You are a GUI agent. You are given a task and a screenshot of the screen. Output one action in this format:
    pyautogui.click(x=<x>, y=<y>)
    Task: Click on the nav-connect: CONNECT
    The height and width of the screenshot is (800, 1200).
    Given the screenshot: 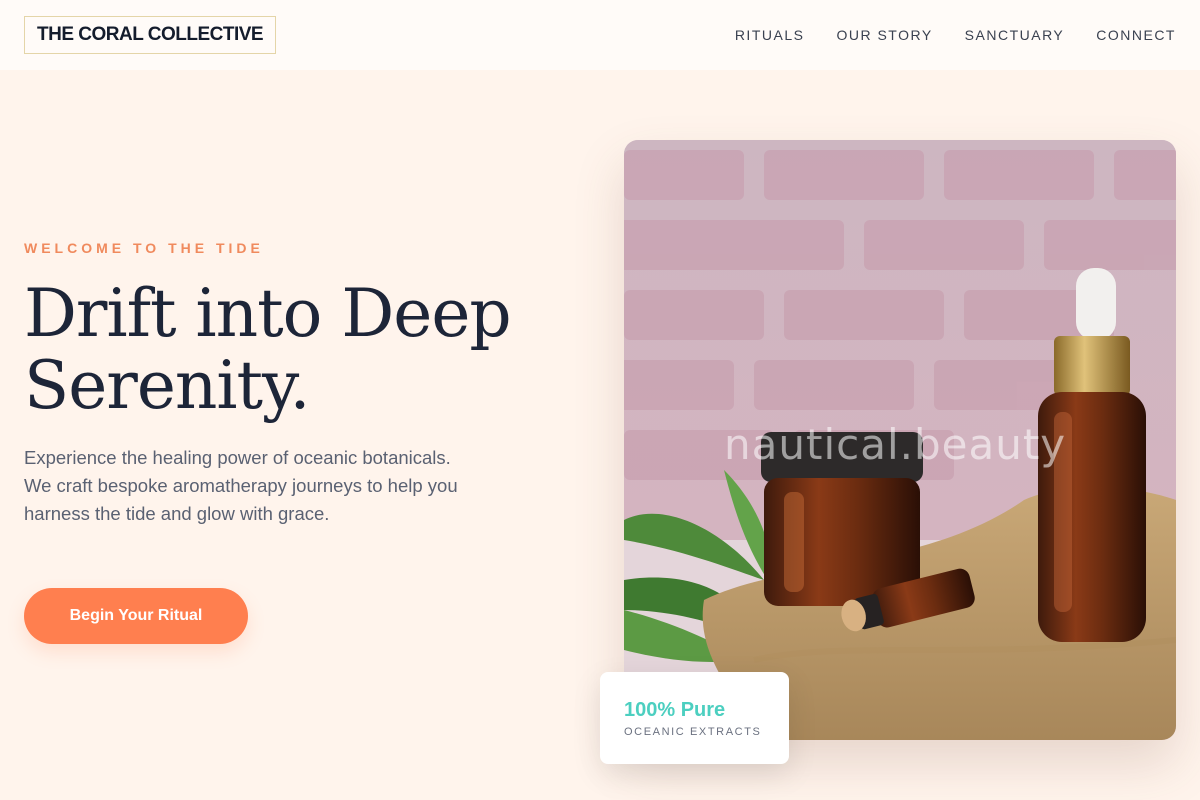 What is the action you would take?
    pyautogui.click(x=1136, y=35)
    